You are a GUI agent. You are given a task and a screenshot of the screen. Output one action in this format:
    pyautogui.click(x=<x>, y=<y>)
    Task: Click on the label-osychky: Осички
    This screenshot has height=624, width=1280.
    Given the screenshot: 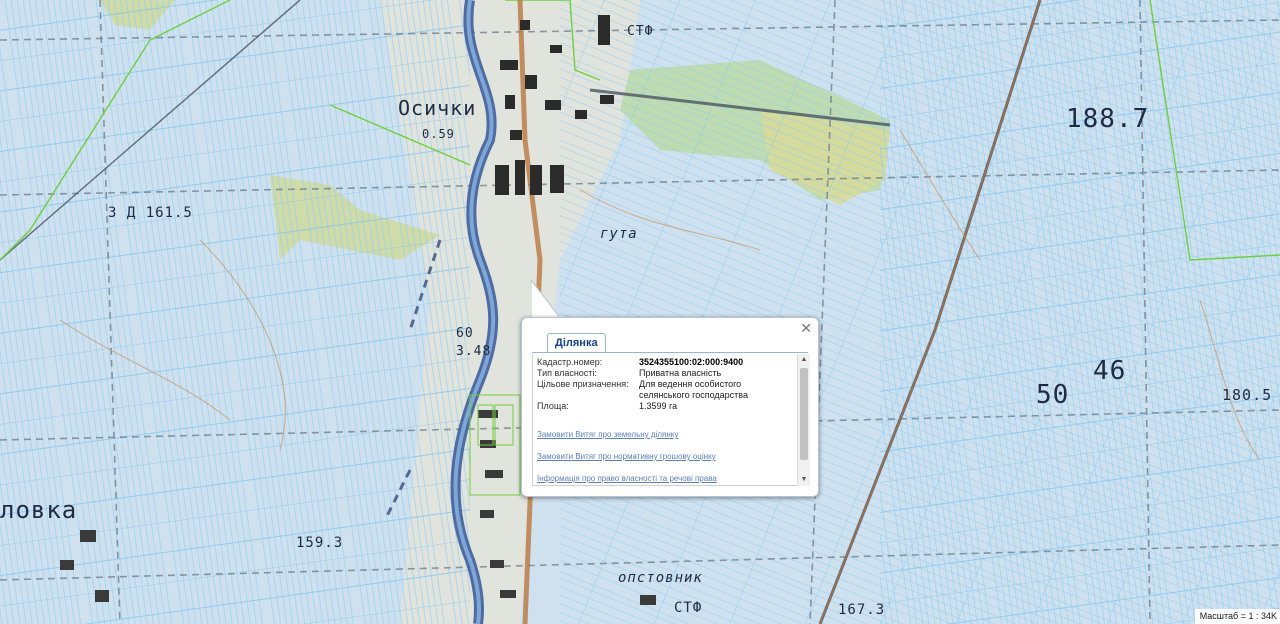 What is the action you would take?
    pyautogui.click(x=437, y=108)
    